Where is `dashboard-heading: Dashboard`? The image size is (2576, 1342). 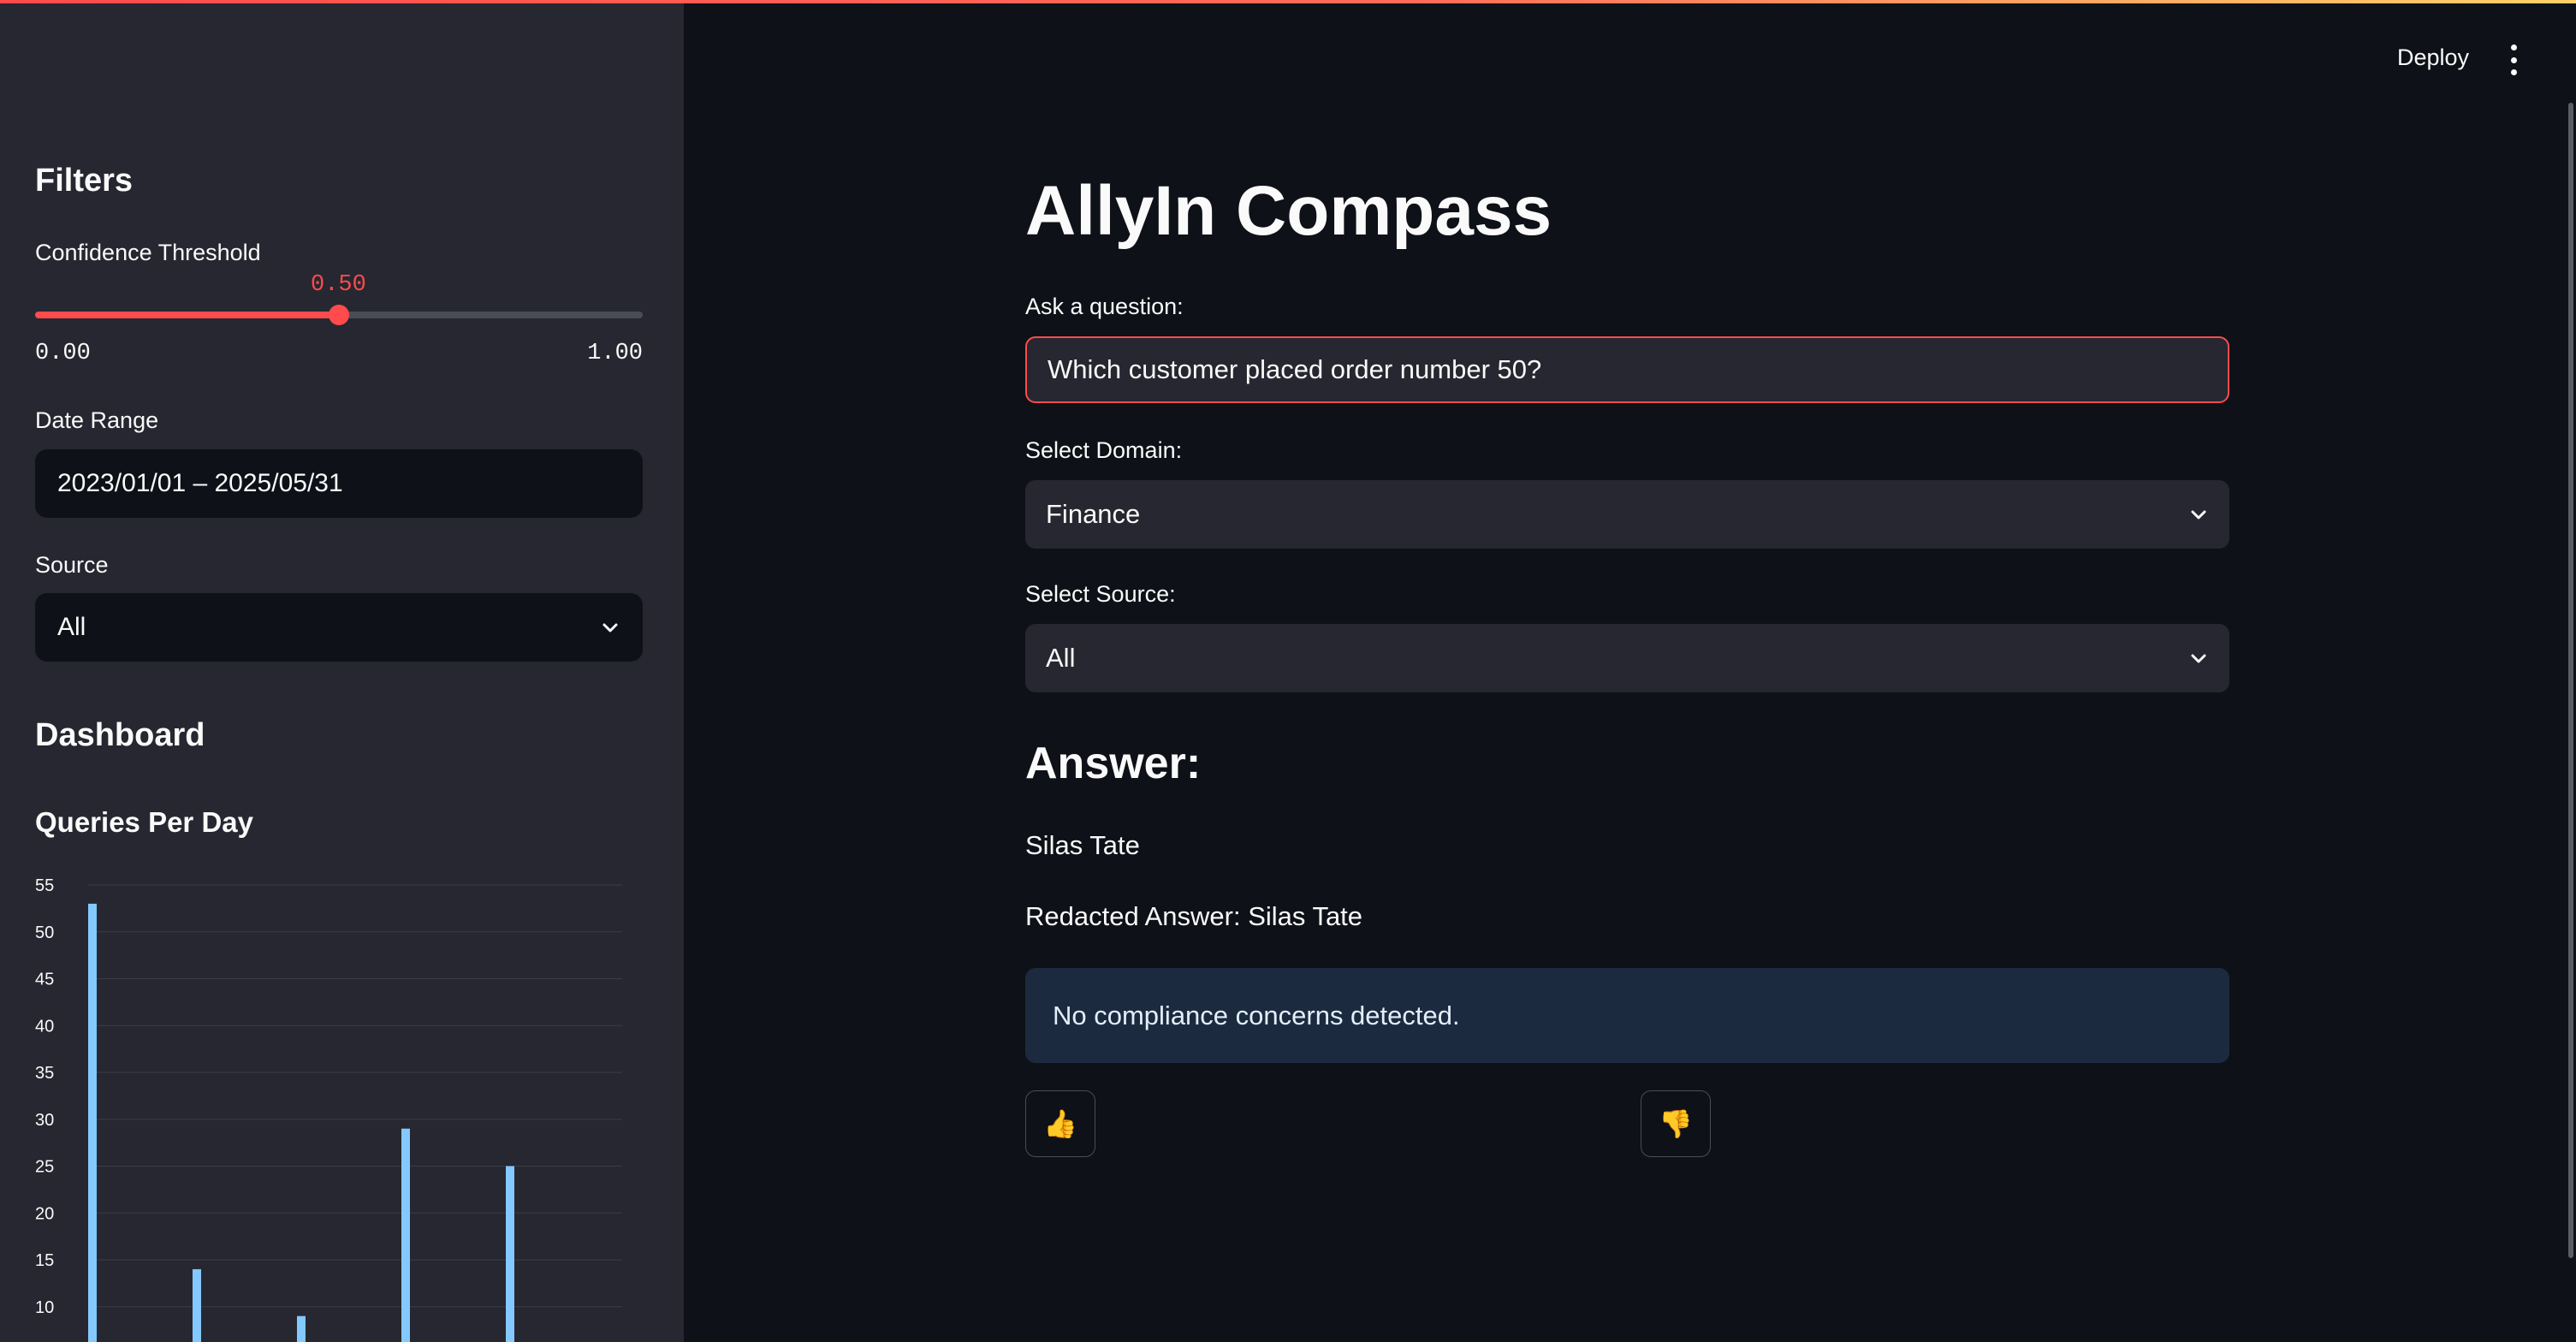 dashboard-heading: Dashboard is located at coordinates (120, 735).